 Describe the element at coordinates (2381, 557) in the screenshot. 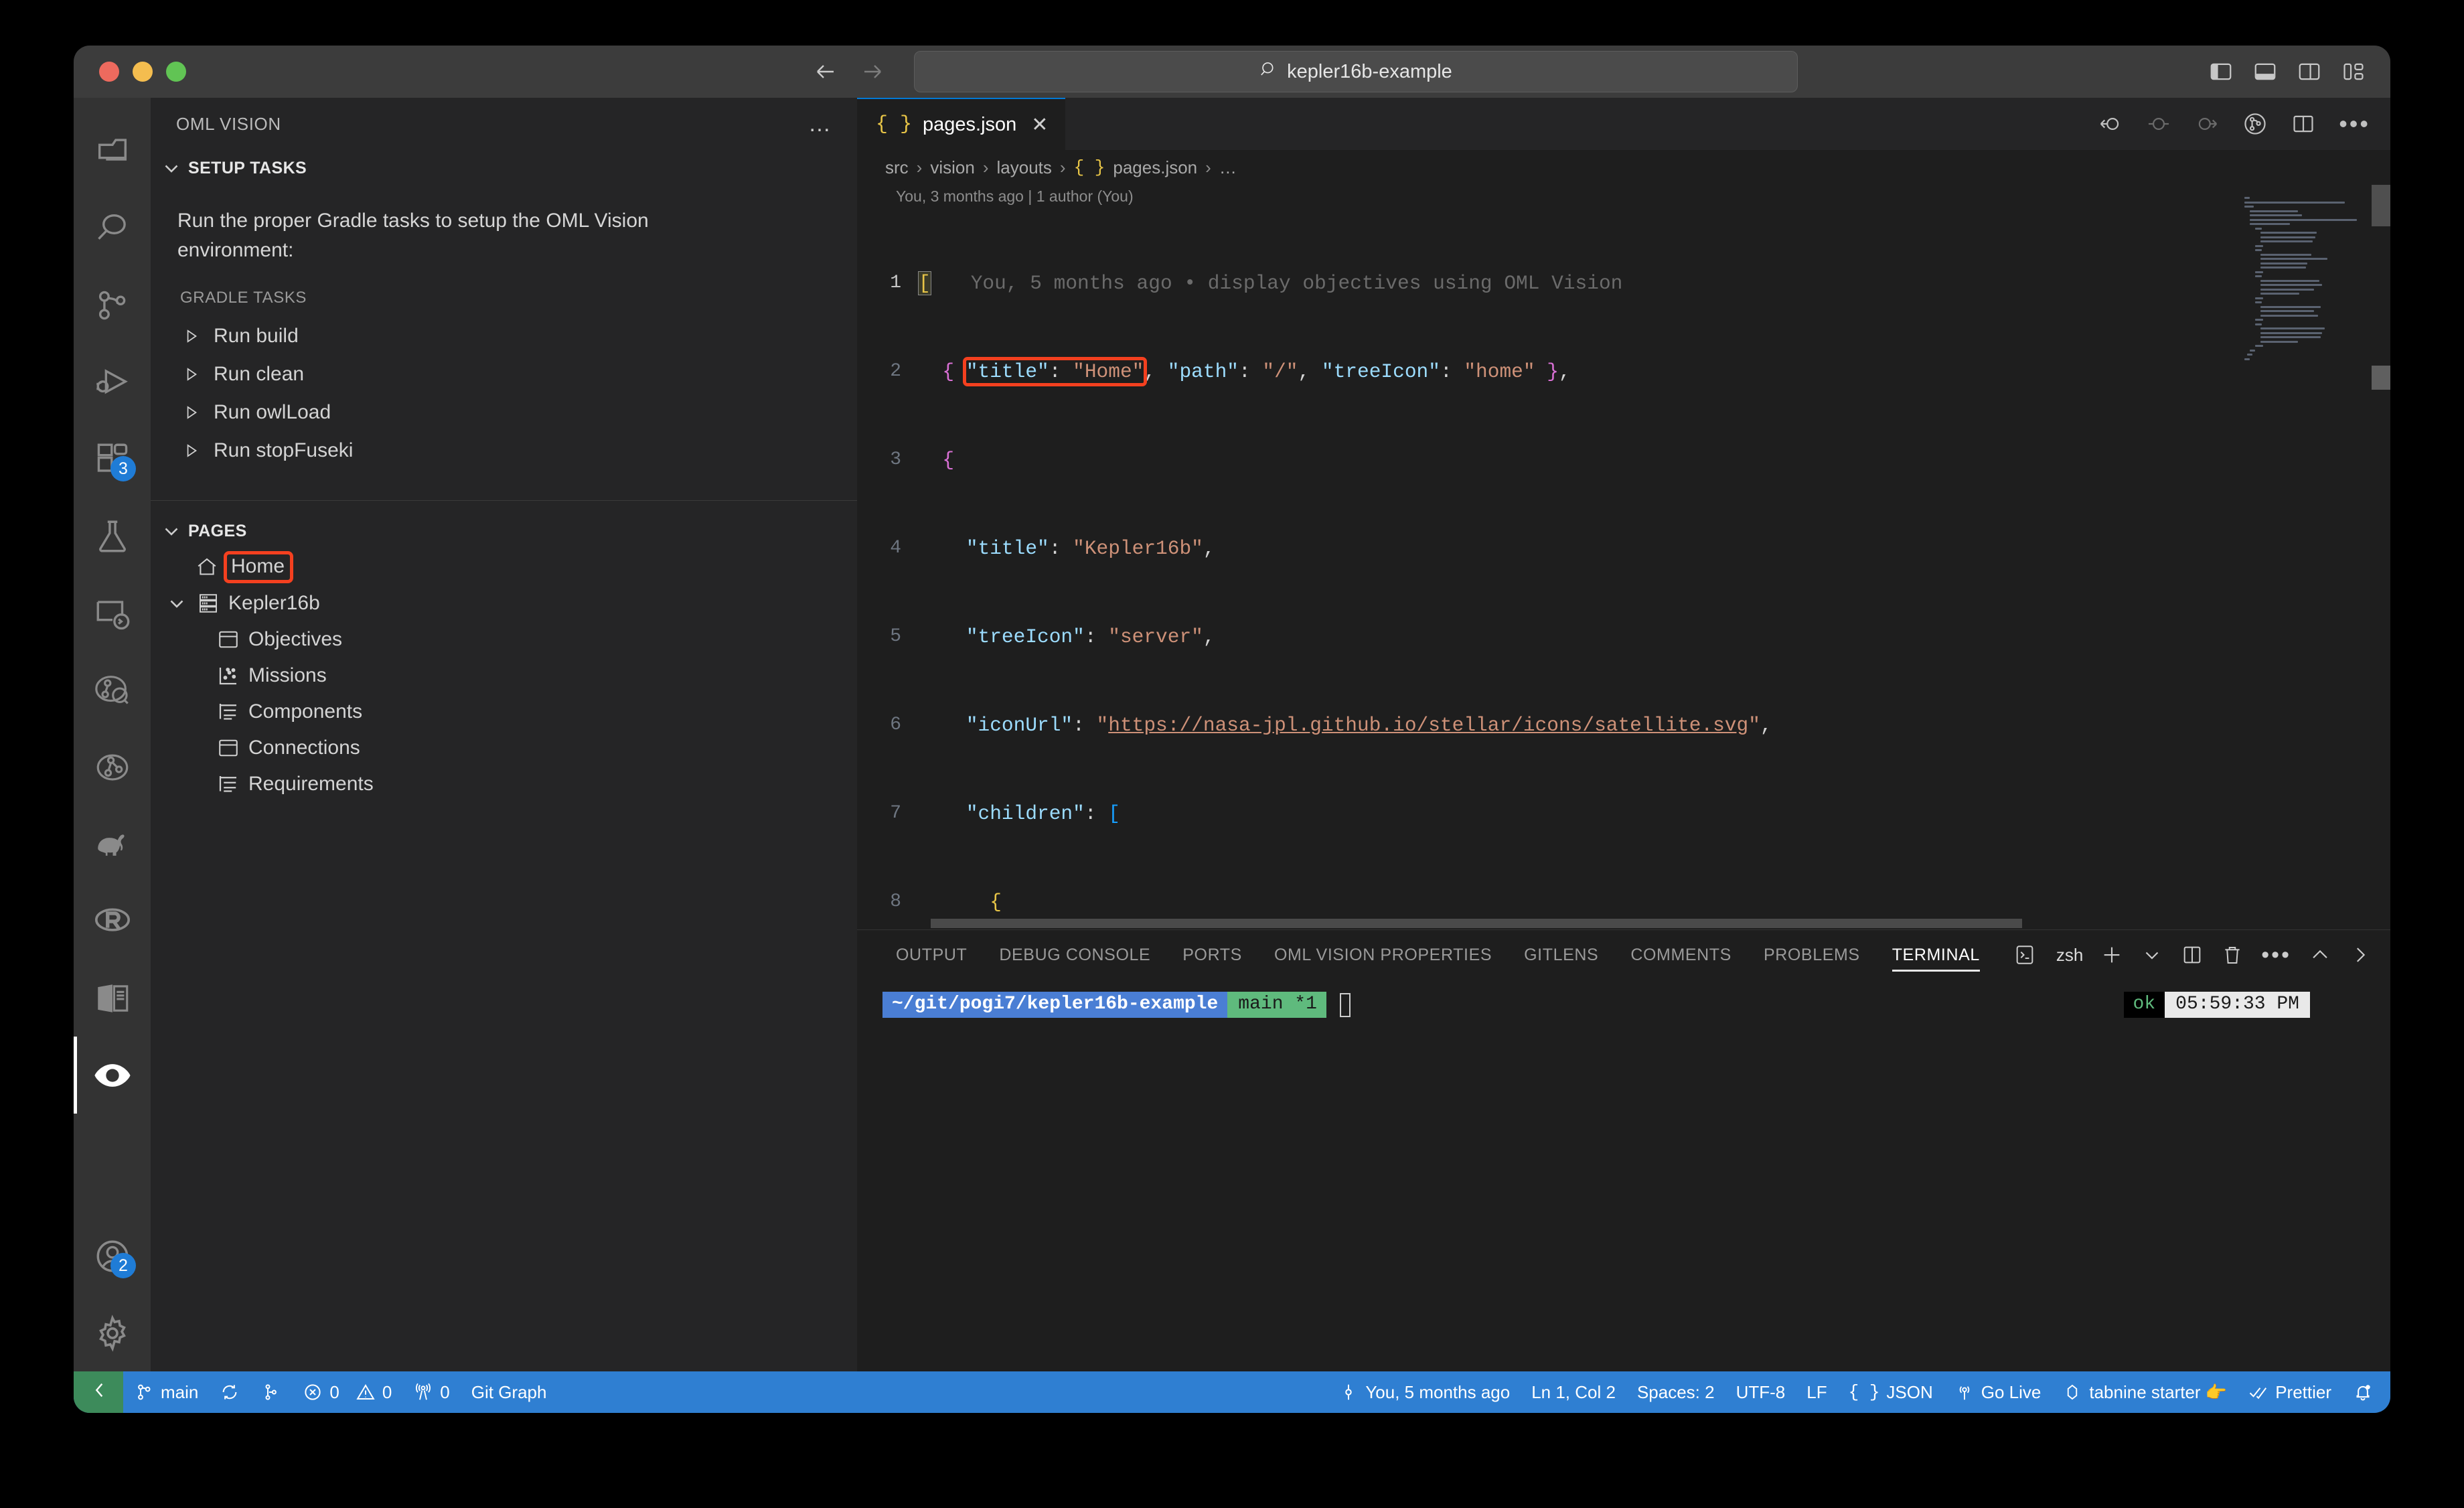

I see `minimap-scrollbar` at that location.